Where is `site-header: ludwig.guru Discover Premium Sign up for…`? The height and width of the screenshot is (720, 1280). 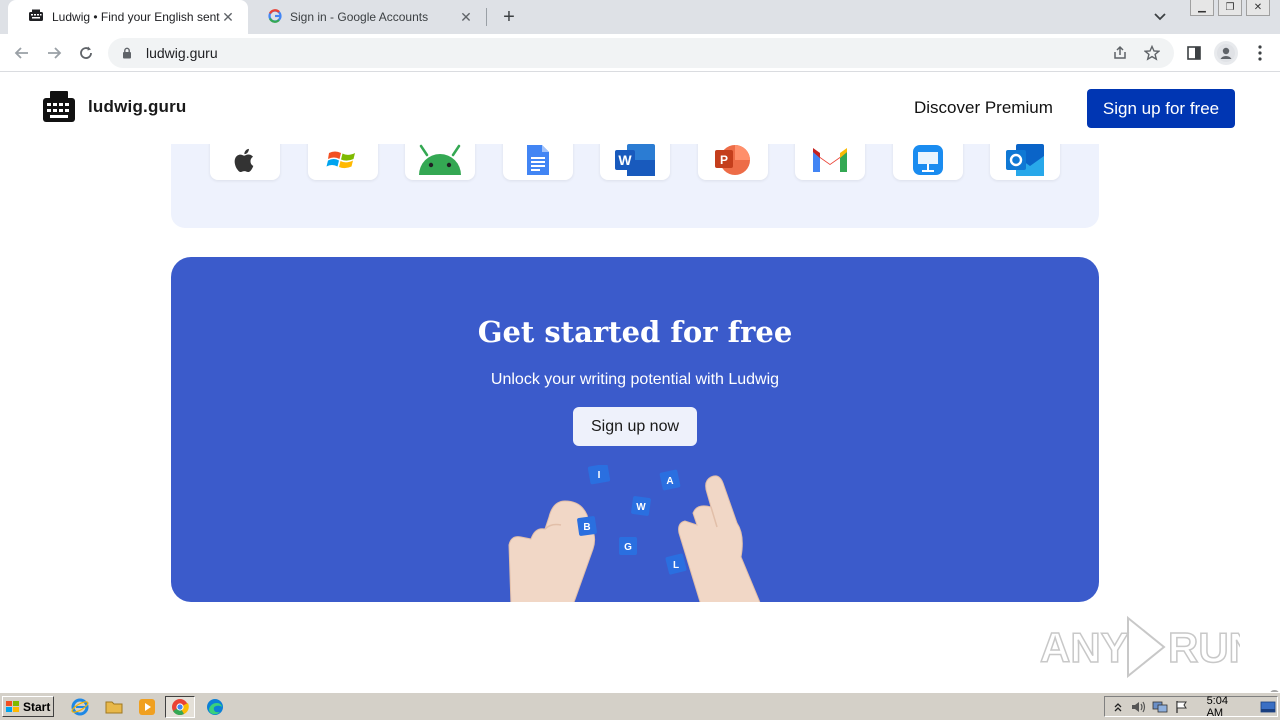 site-header: ludwig.guru Discover Premium Sign up for… is located at coordinates (640, 108).